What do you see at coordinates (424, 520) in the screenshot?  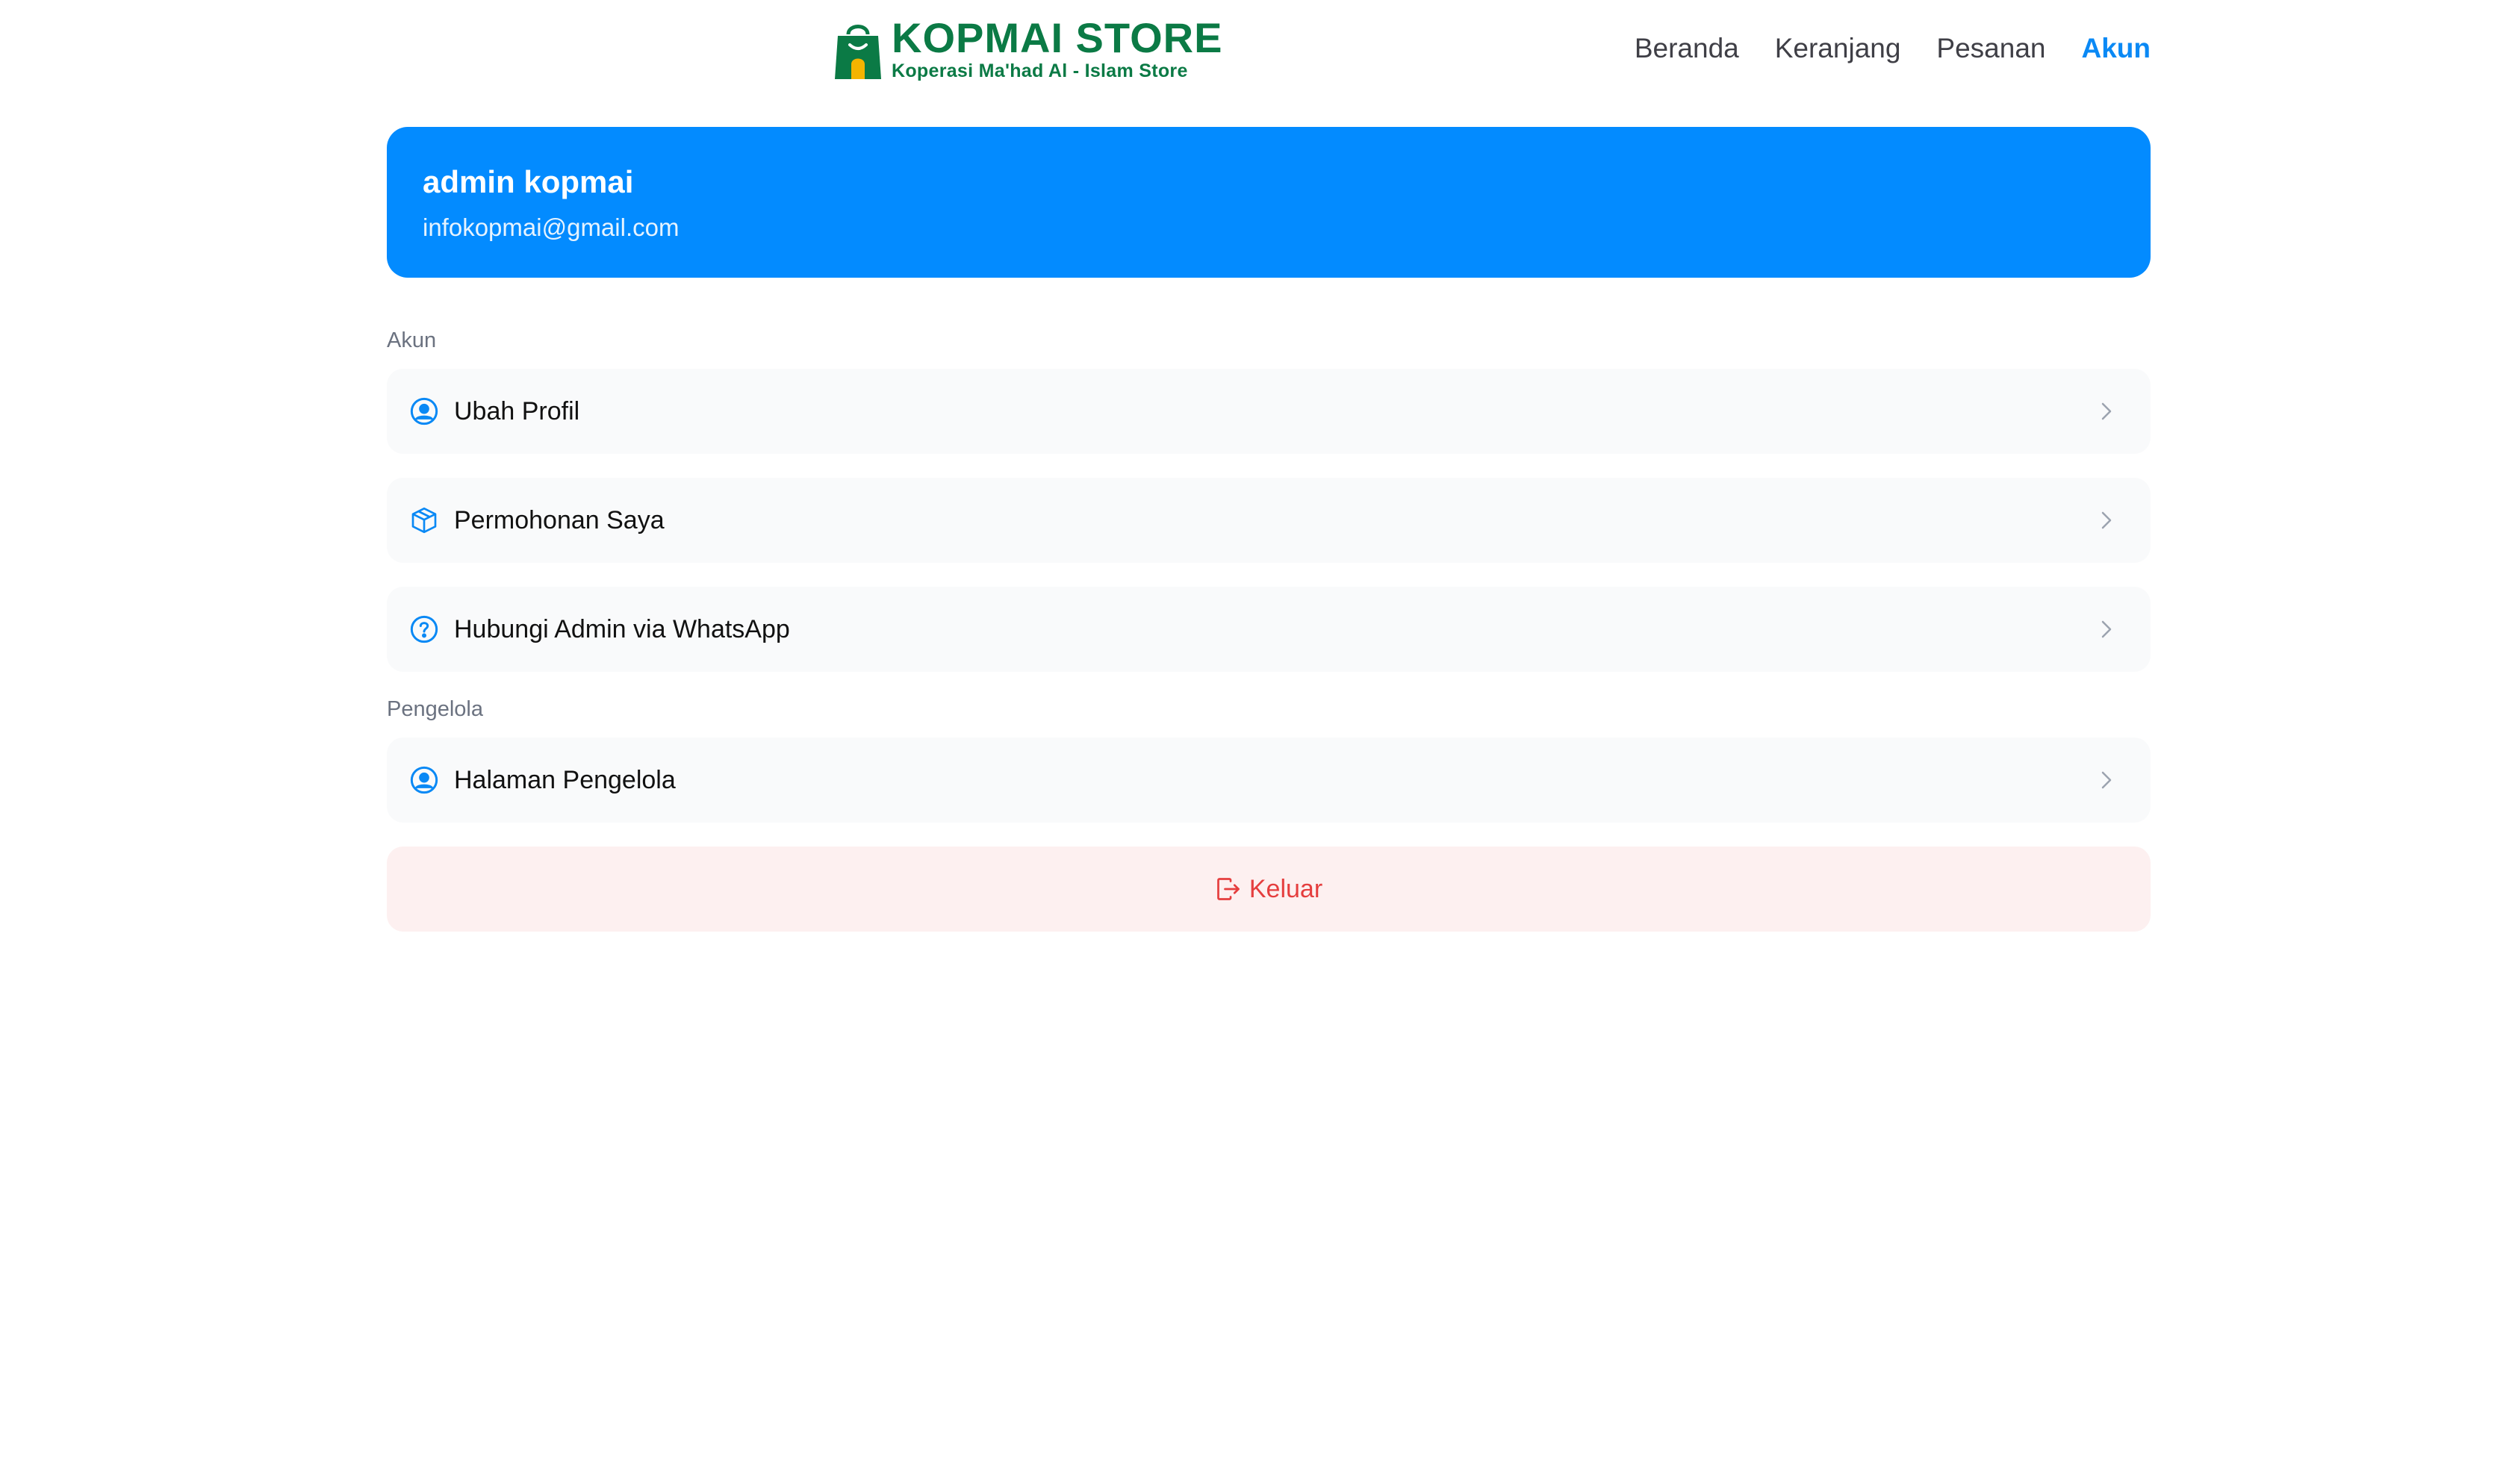 I see `package-icon` at bounding box center [424, 520].